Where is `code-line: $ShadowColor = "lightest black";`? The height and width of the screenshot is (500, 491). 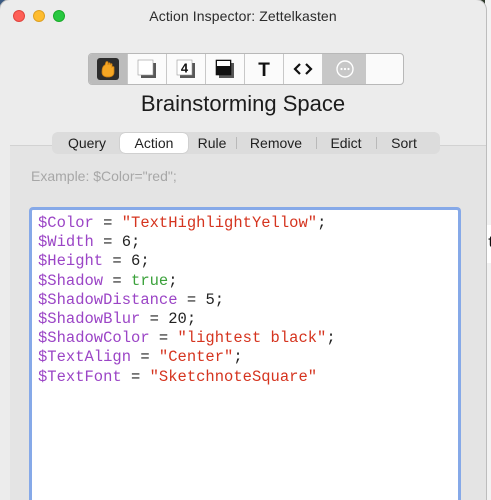
code-line: $ShadowColor = "lightest black"; is located at coordinates (187, 338).